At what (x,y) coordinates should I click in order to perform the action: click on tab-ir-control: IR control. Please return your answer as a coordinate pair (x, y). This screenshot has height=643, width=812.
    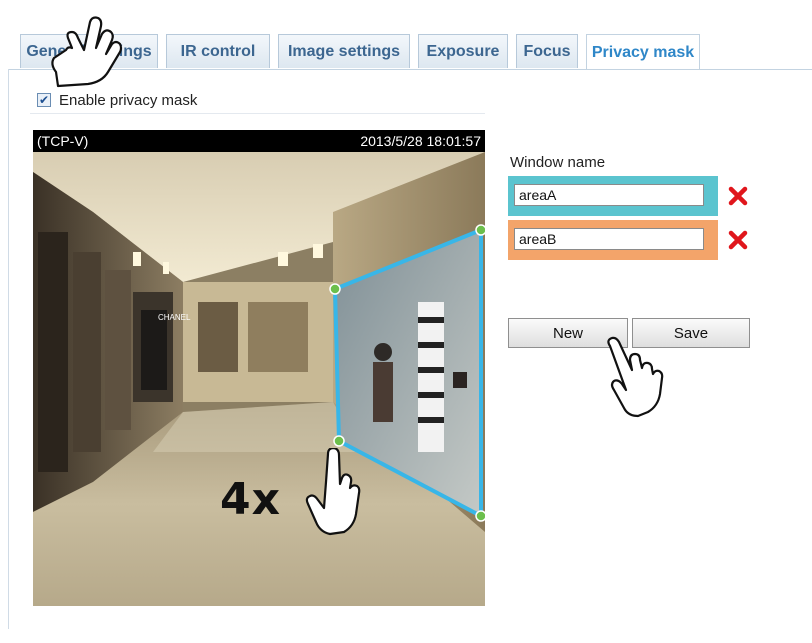
    Looking at the image, I should click on (218, 51).